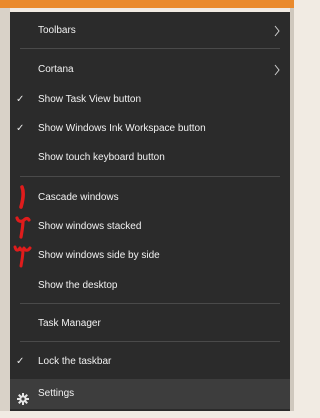 The image size is (320, 418). I want to click on menu-item-label: Toolbars, so click(57, 30).